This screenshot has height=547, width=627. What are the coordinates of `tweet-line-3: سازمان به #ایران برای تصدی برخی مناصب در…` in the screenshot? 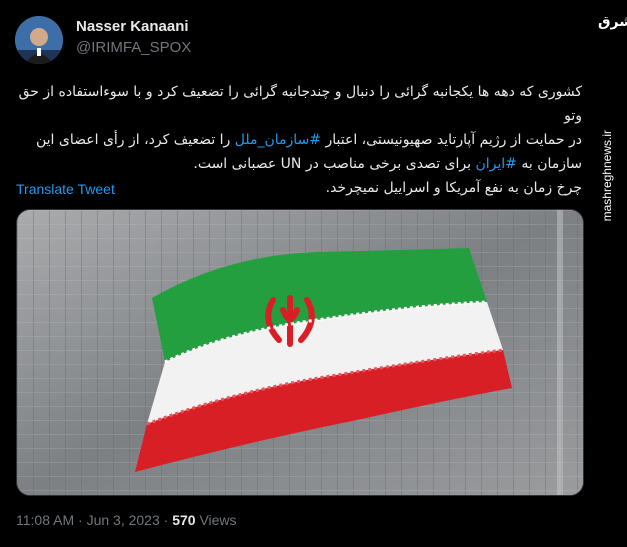 It's located at (299, 164).